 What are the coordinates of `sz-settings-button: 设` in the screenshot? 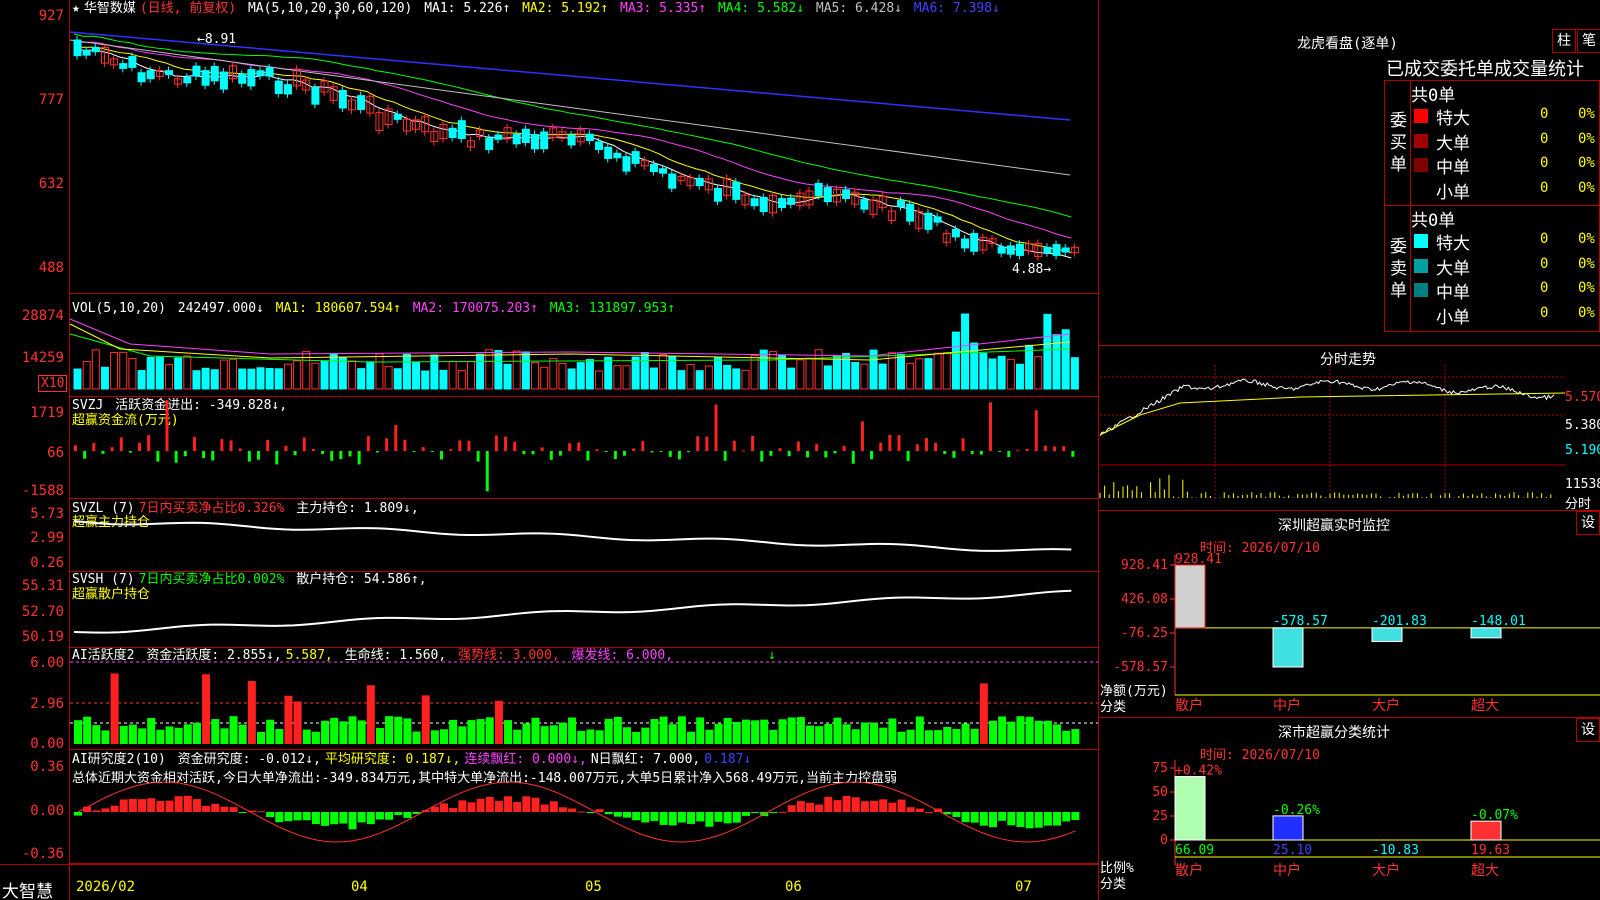 It's located at (1588, 523).